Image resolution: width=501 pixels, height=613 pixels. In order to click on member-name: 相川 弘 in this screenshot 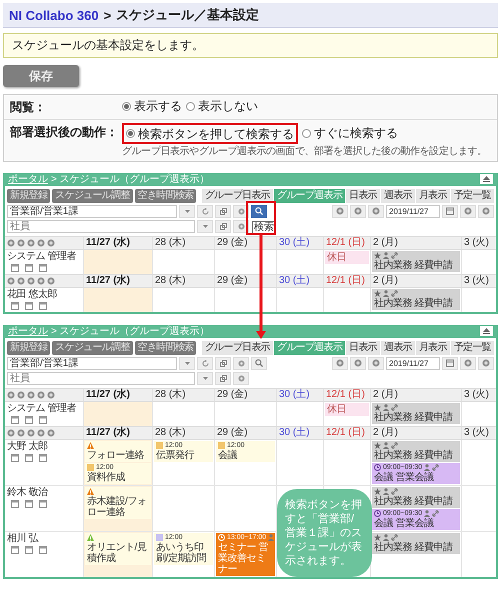, I will do `click(44, 538)`.